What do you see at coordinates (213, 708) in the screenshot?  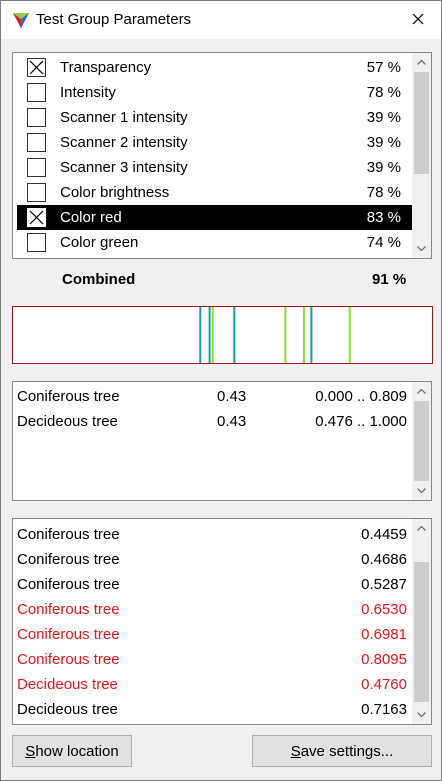 I see `point-row: Decideous tree 0.7163` at bounding box center [213, 708].